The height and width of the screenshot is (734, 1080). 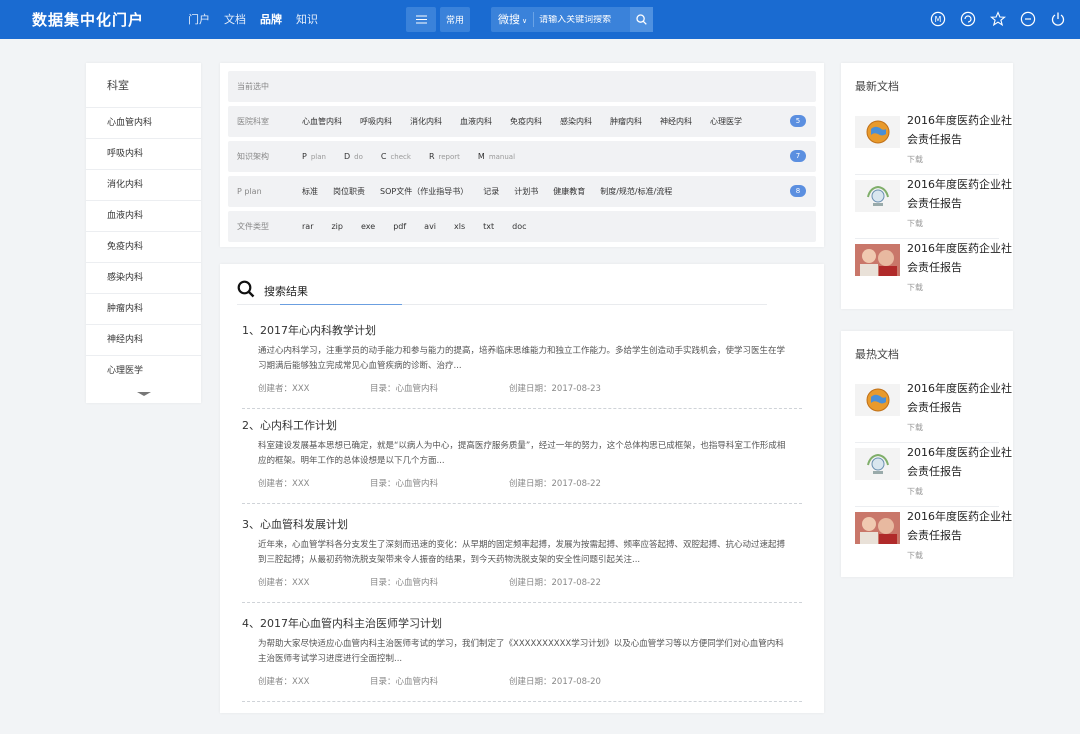 What do you see at coordinates (519, 226) in the screenshot?
I see `filter-option: doc` at bounding box center [519, 226].